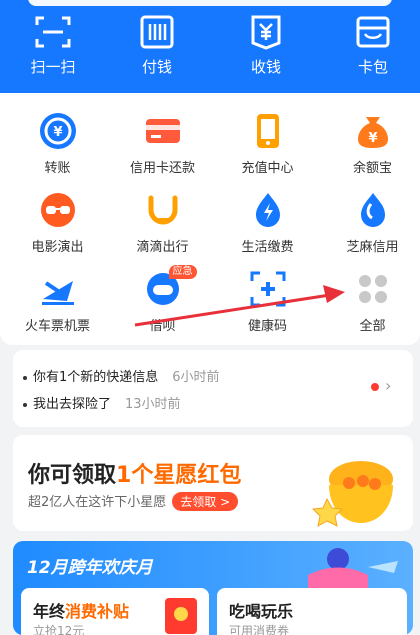  What do you see at coordinates (353, 568) in the screenshot?
I see `mascot-illustration-icon` at bounding box center [353, 568].